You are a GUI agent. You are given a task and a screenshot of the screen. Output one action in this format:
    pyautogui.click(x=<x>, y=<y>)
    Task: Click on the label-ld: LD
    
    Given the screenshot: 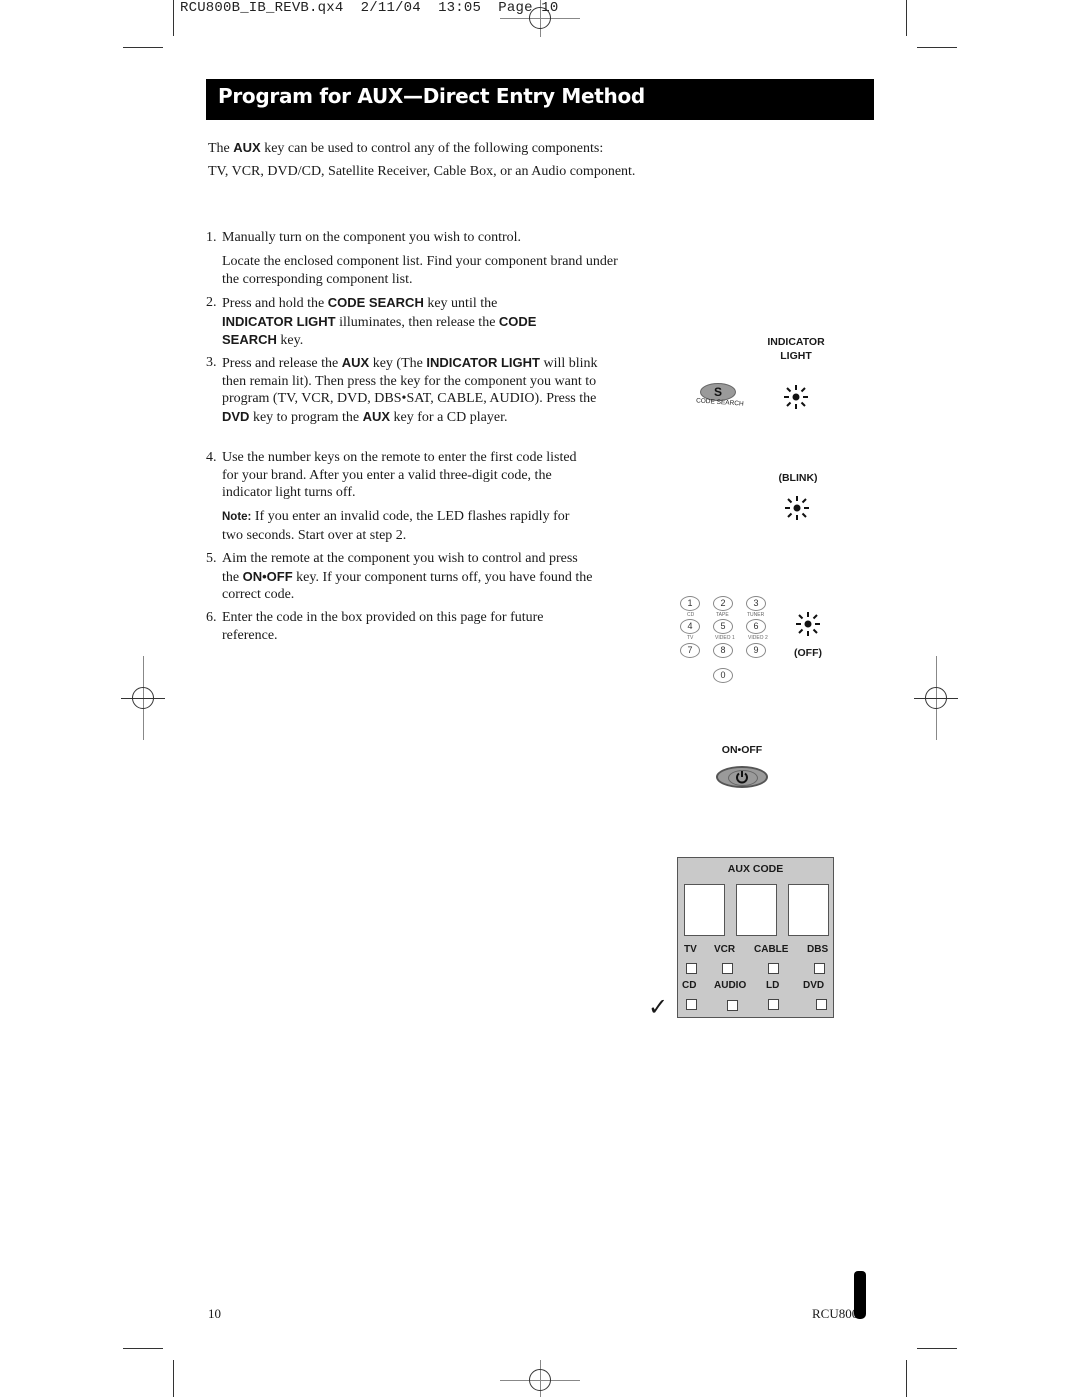 What is the action you would take?
    pyautogui.click(x=773, y=985)
    